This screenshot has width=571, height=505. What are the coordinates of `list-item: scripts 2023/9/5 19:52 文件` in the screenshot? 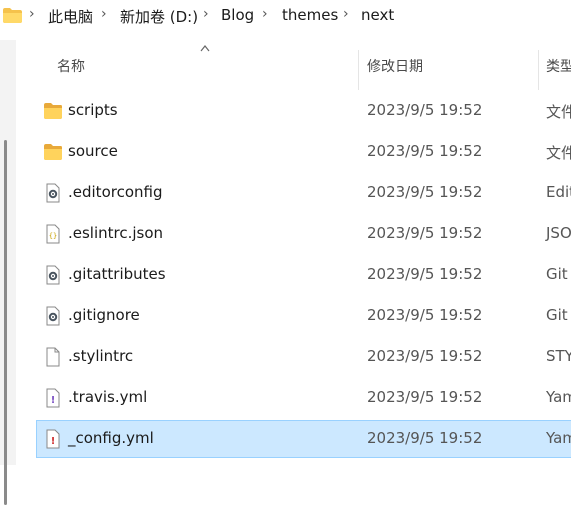 It's located at (304, 111).